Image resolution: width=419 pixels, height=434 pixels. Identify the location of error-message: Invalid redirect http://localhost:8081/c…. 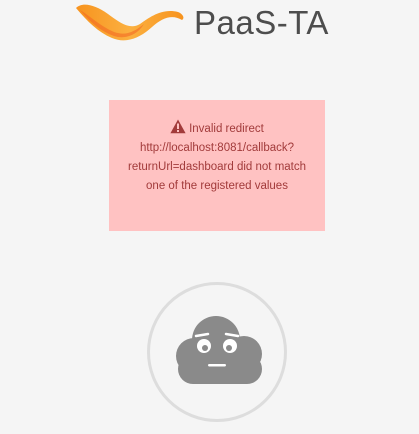
(217, 157).